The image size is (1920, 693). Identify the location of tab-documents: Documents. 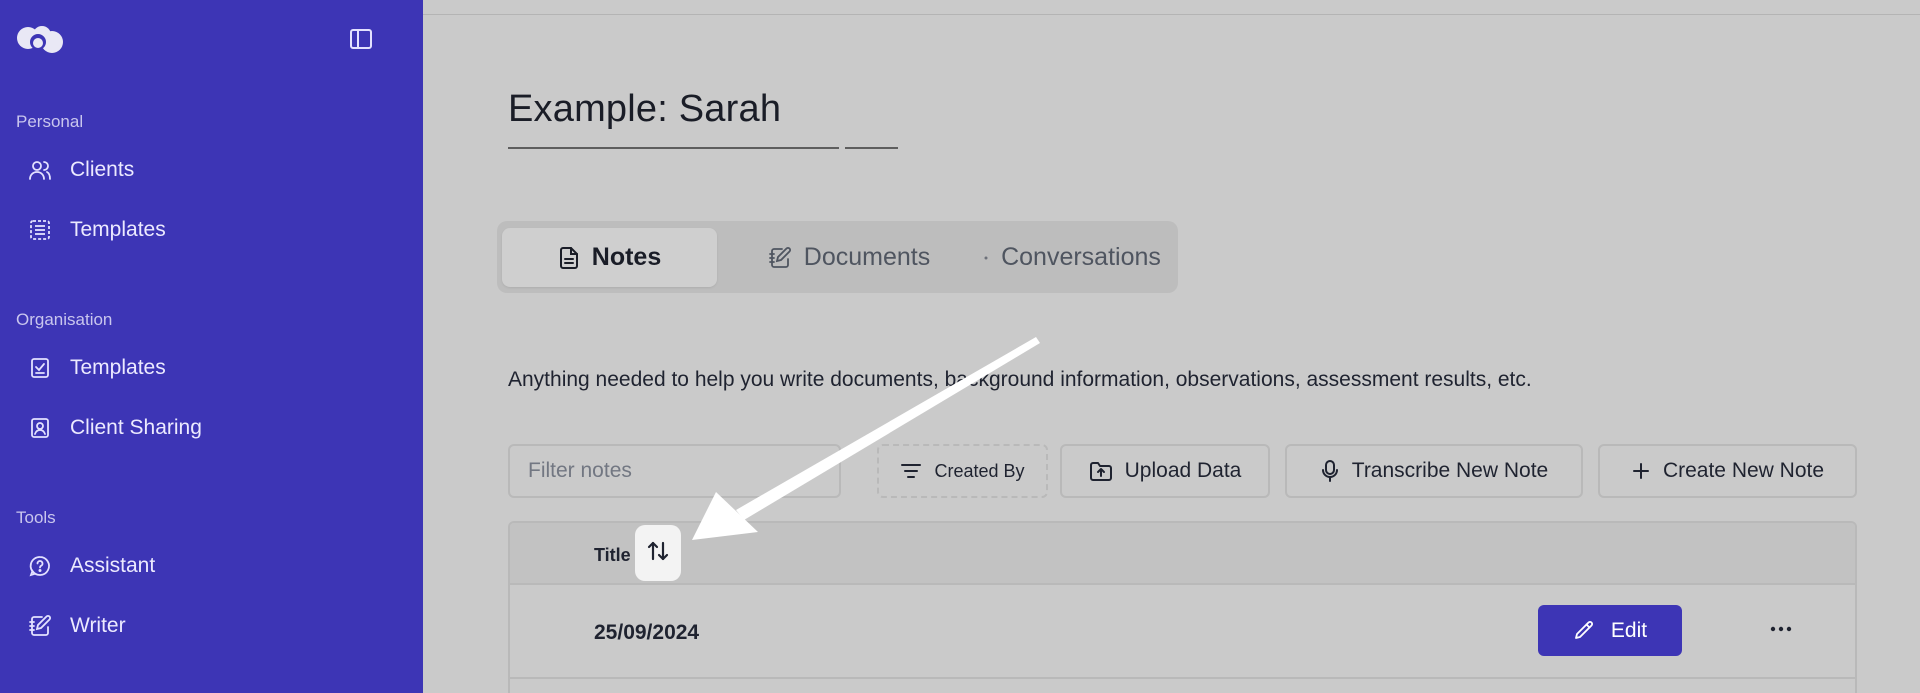
(849, 257).